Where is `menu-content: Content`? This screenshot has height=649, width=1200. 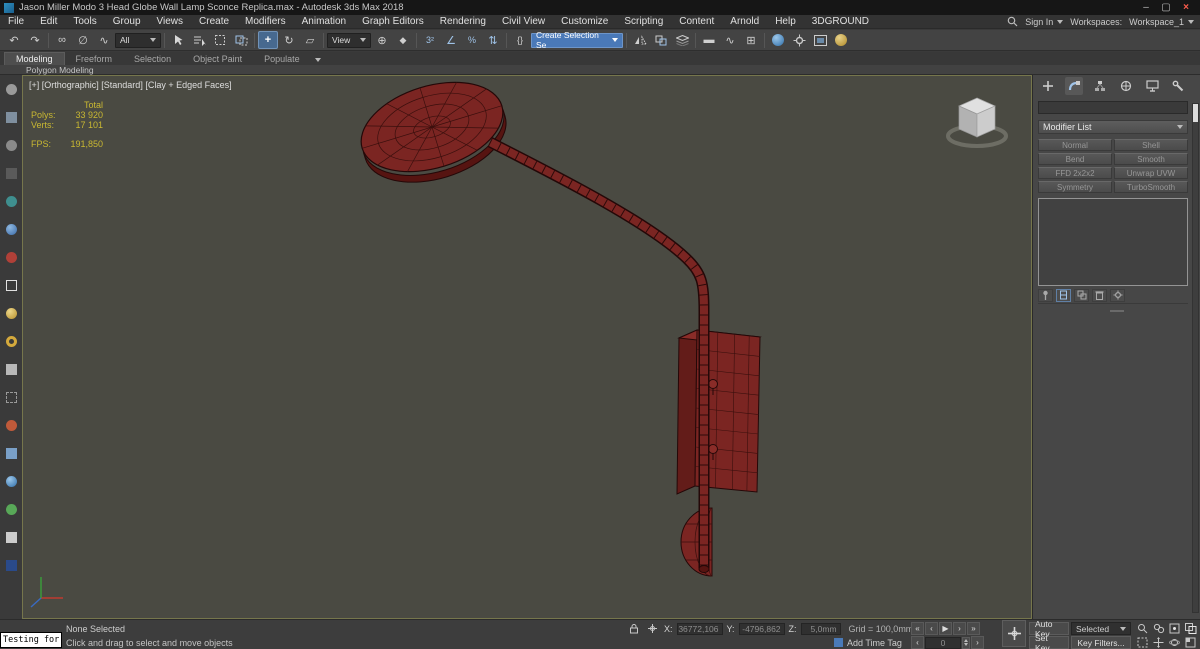 menu-content: Content is located at coordinates (696, 21).